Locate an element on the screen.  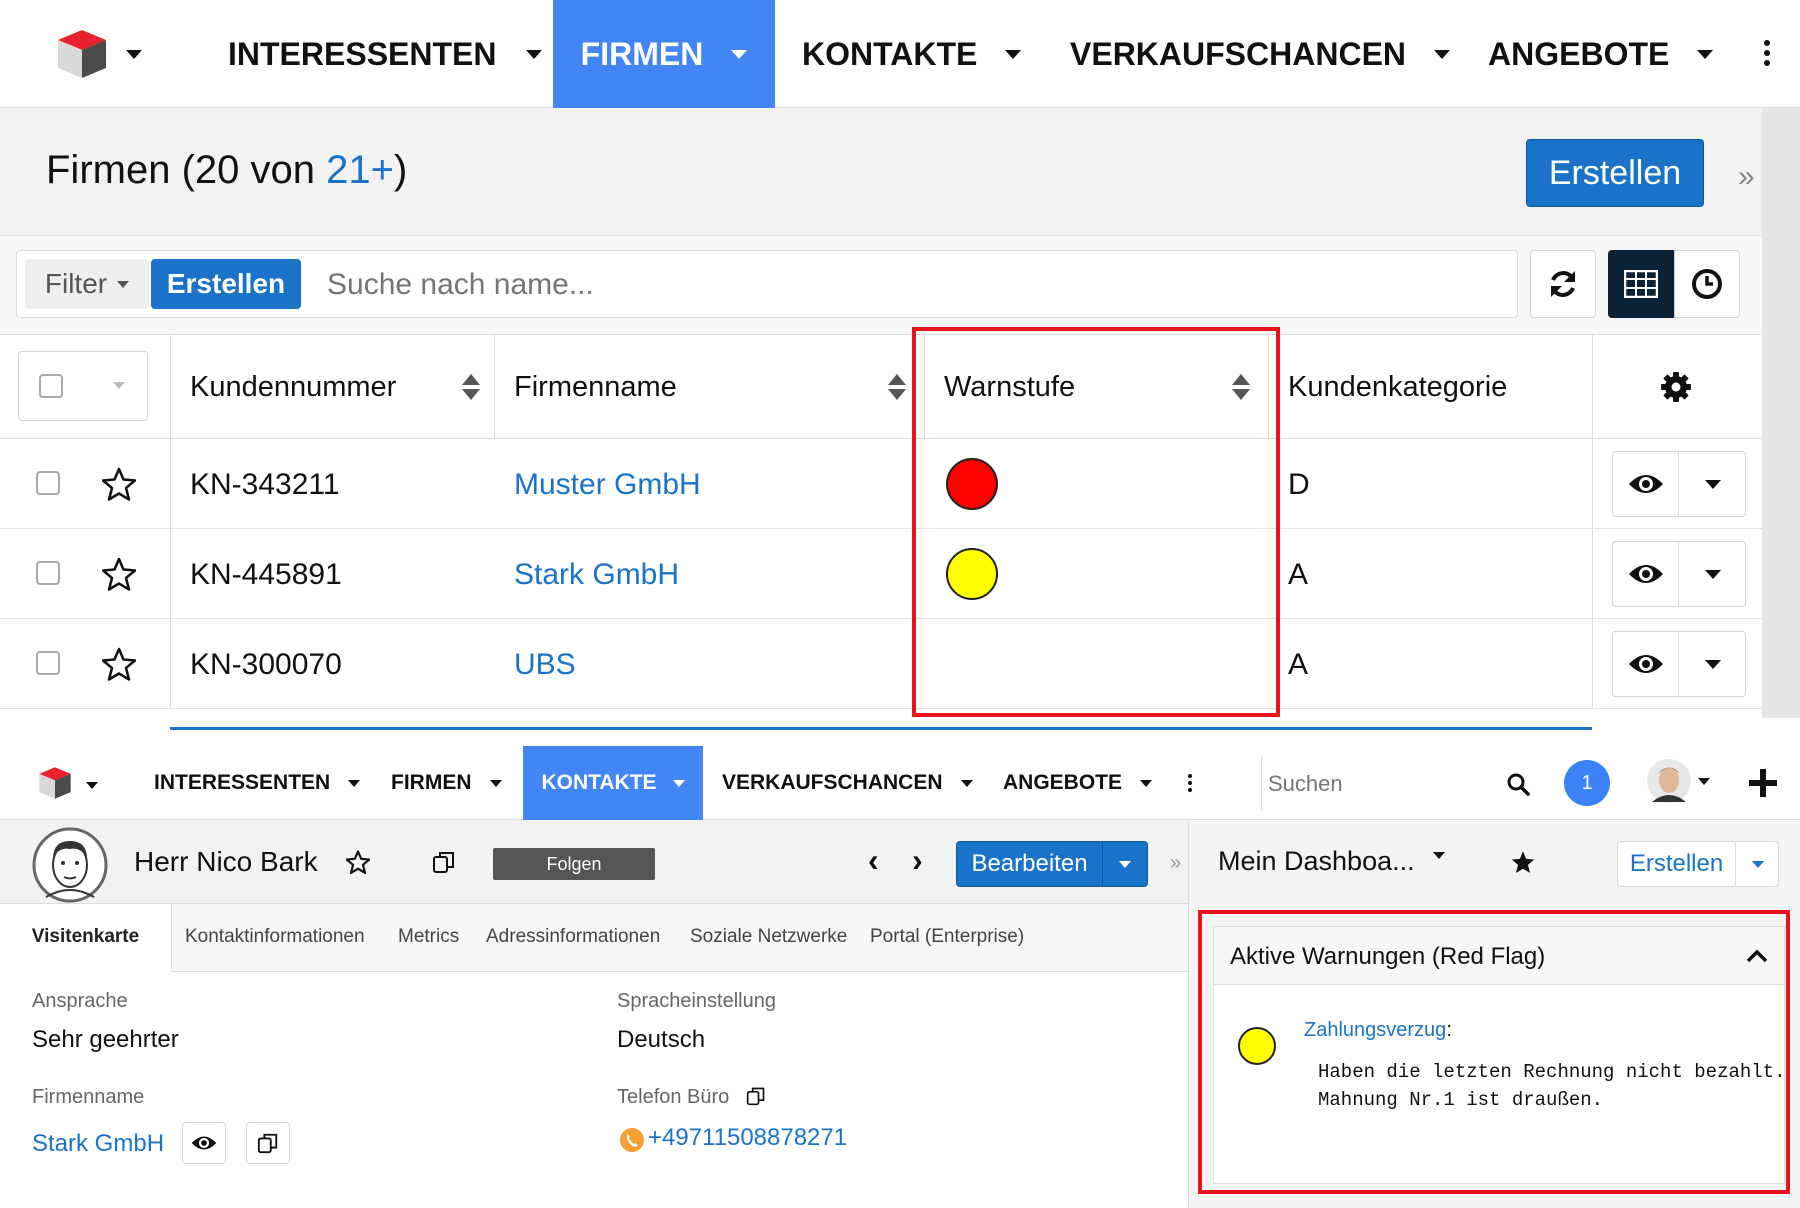
firmenname-view-button is located at coordinates (204, 1143).